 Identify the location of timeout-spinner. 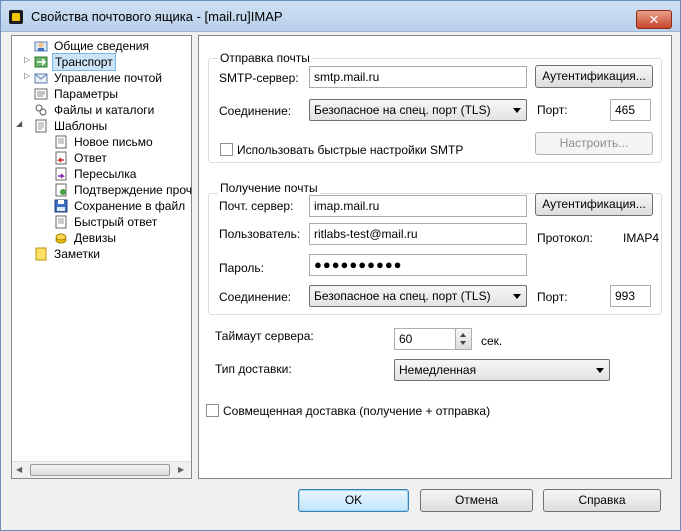
(463, 339).